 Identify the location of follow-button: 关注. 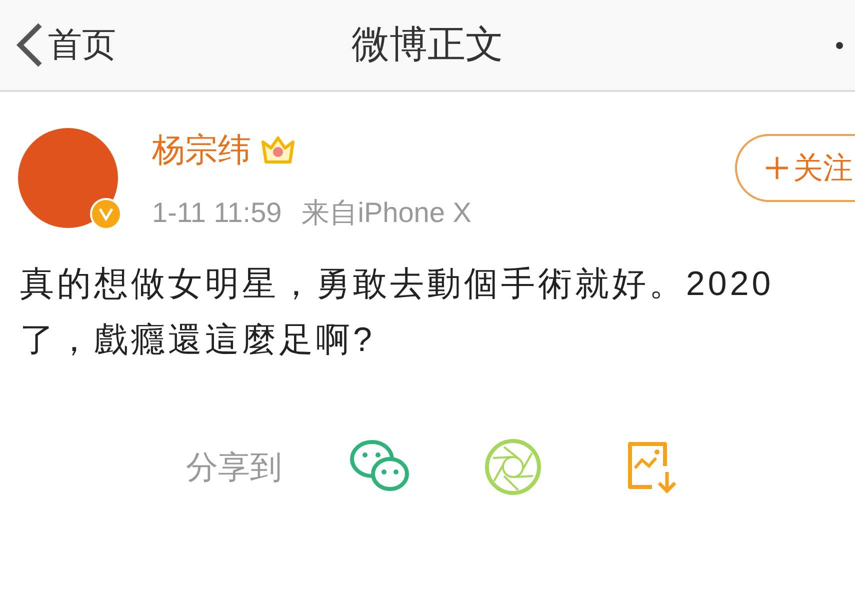
(795, 168).